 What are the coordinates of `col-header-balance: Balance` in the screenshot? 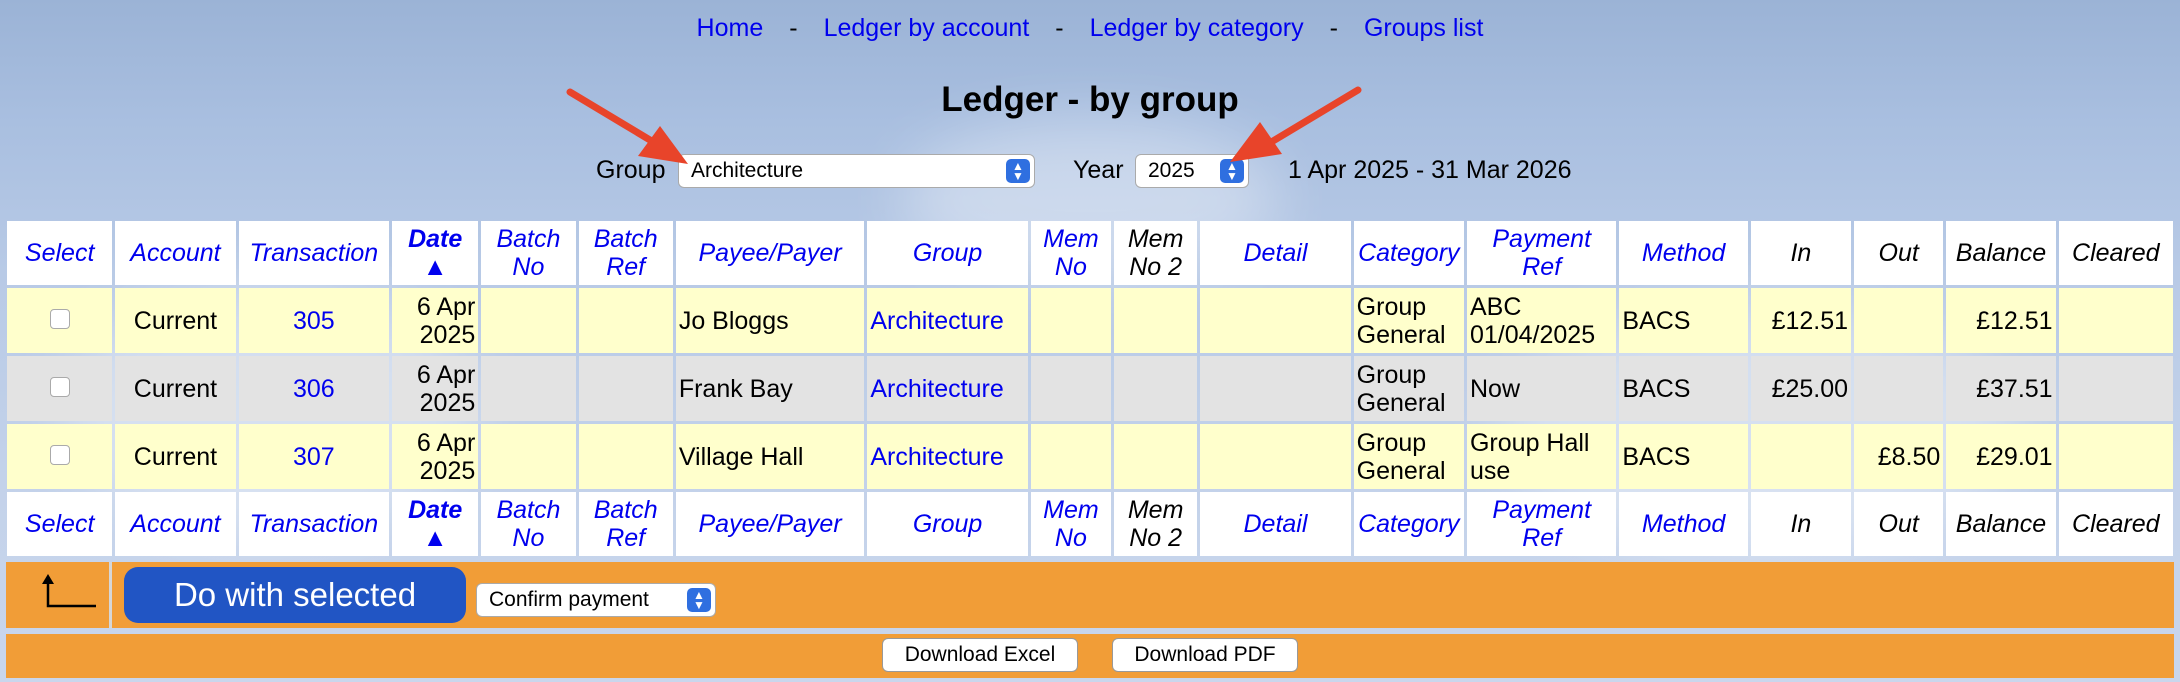 It's located at (2001, 253).